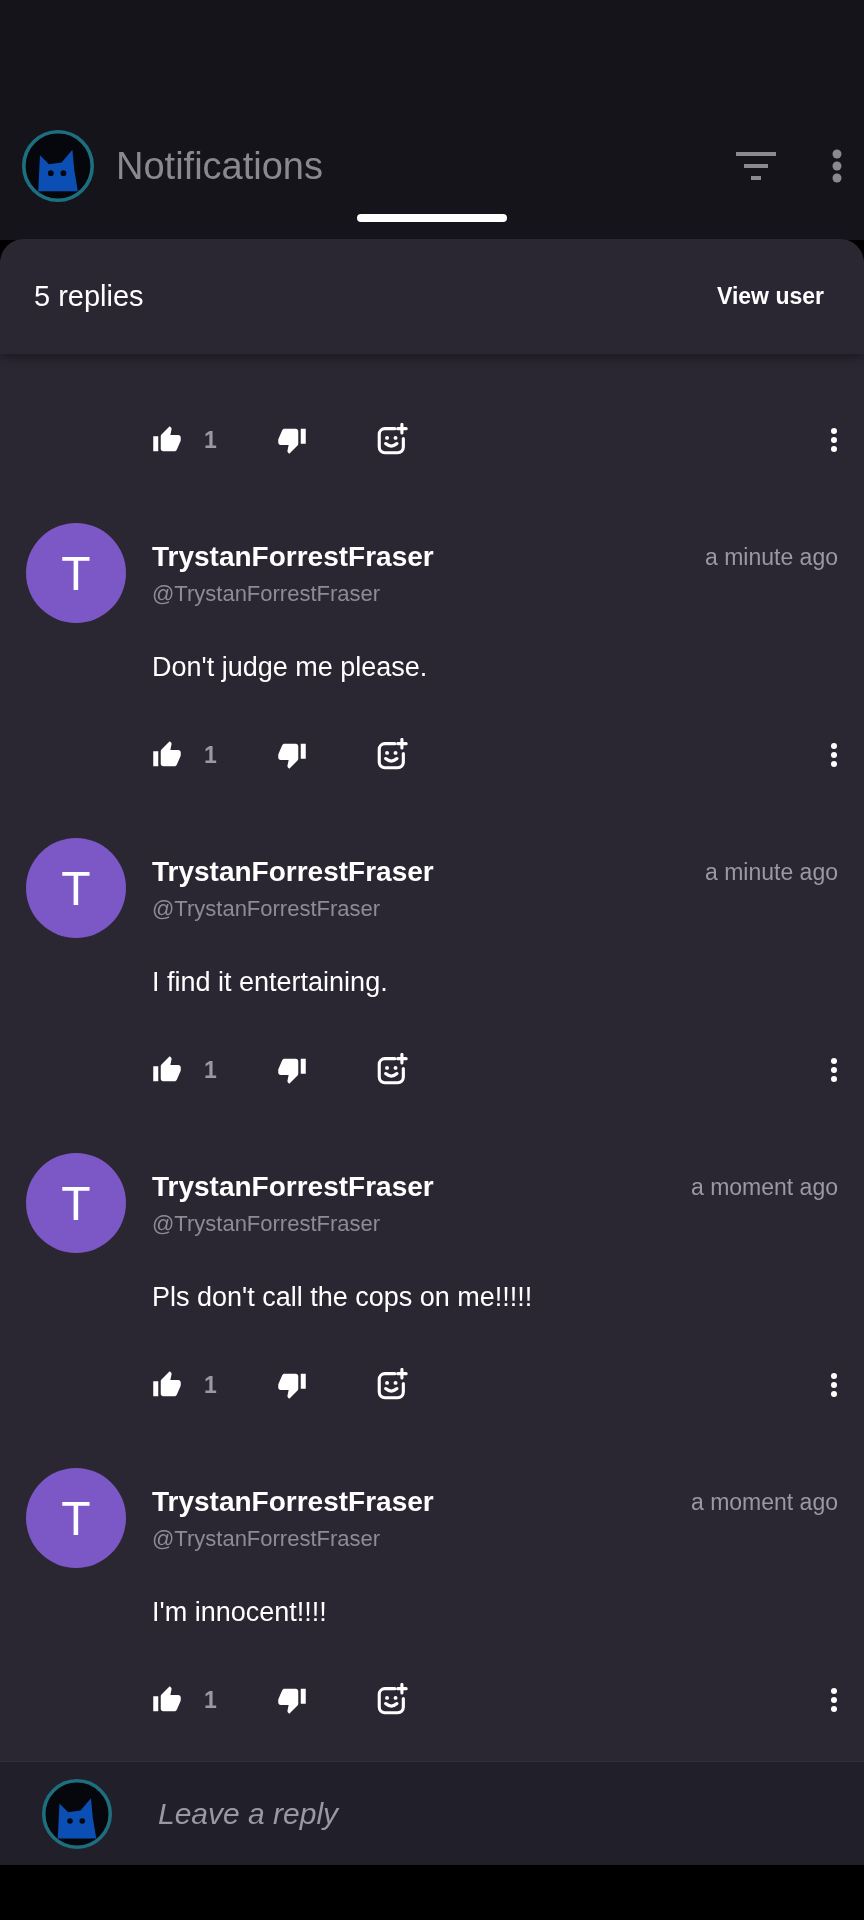 The height and width of the screenshot is (1920, 864). Describe the element at coordinates (770, 296) in the screenshot. I see `view-user-button: View user` at that location.